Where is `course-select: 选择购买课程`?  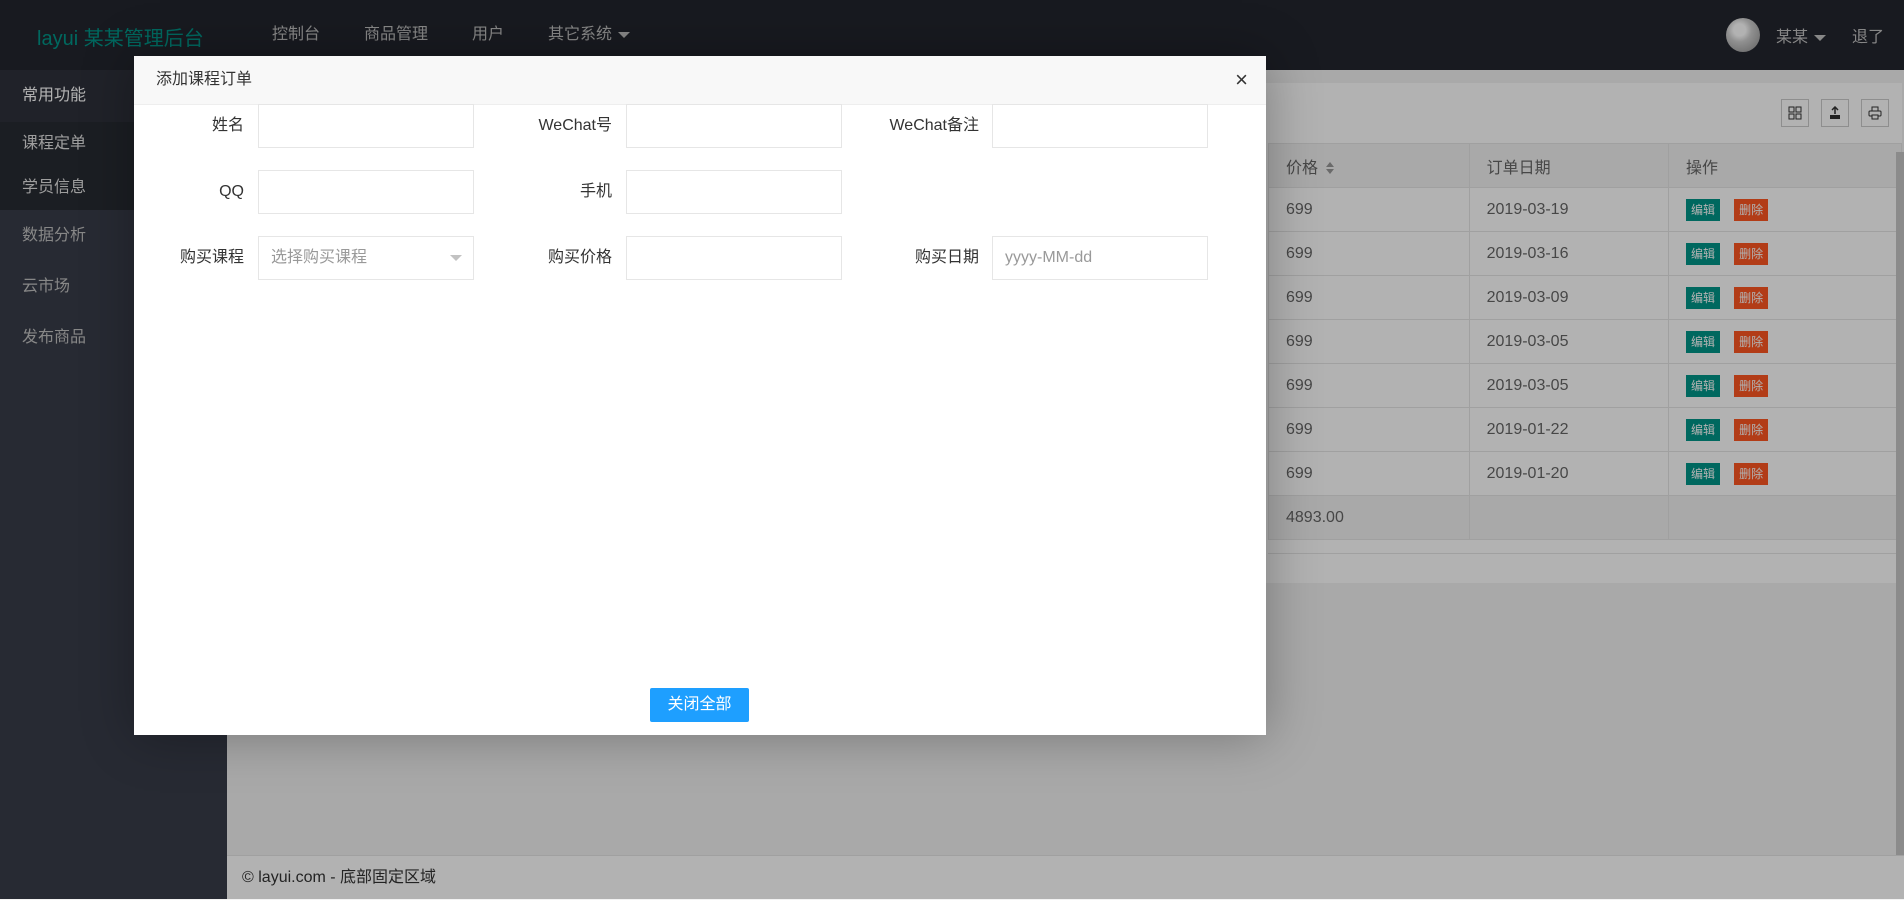
course-select: 选择购买课程 is located at coordinates (366, 258).